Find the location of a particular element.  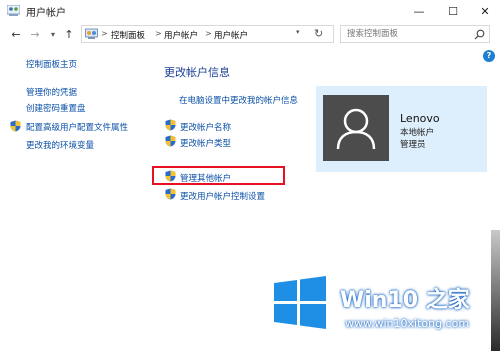

sidebar-item-manage-credentials: 管理你的凭据 is located at coordinates (51, 92).